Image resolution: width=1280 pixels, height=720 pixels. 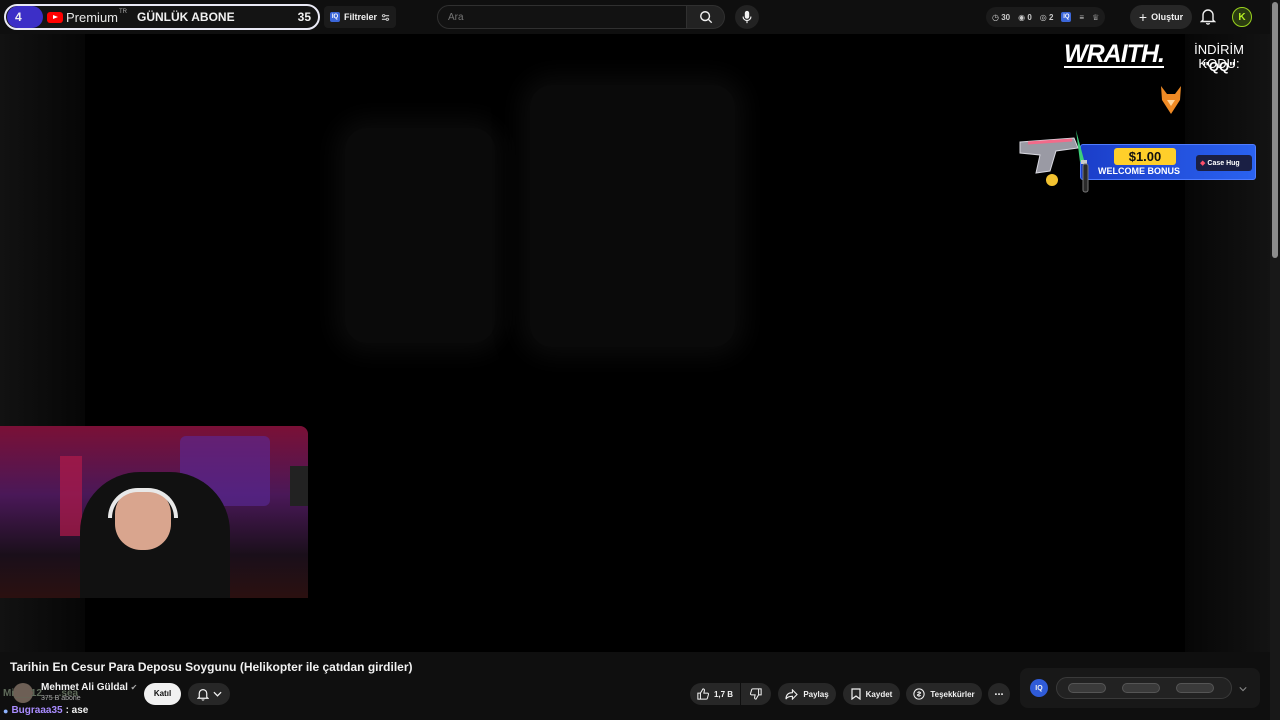 What do you see at coordinates (71, 496) in the screenshot?
I see `light-panel` at bounding box center [71, 496].